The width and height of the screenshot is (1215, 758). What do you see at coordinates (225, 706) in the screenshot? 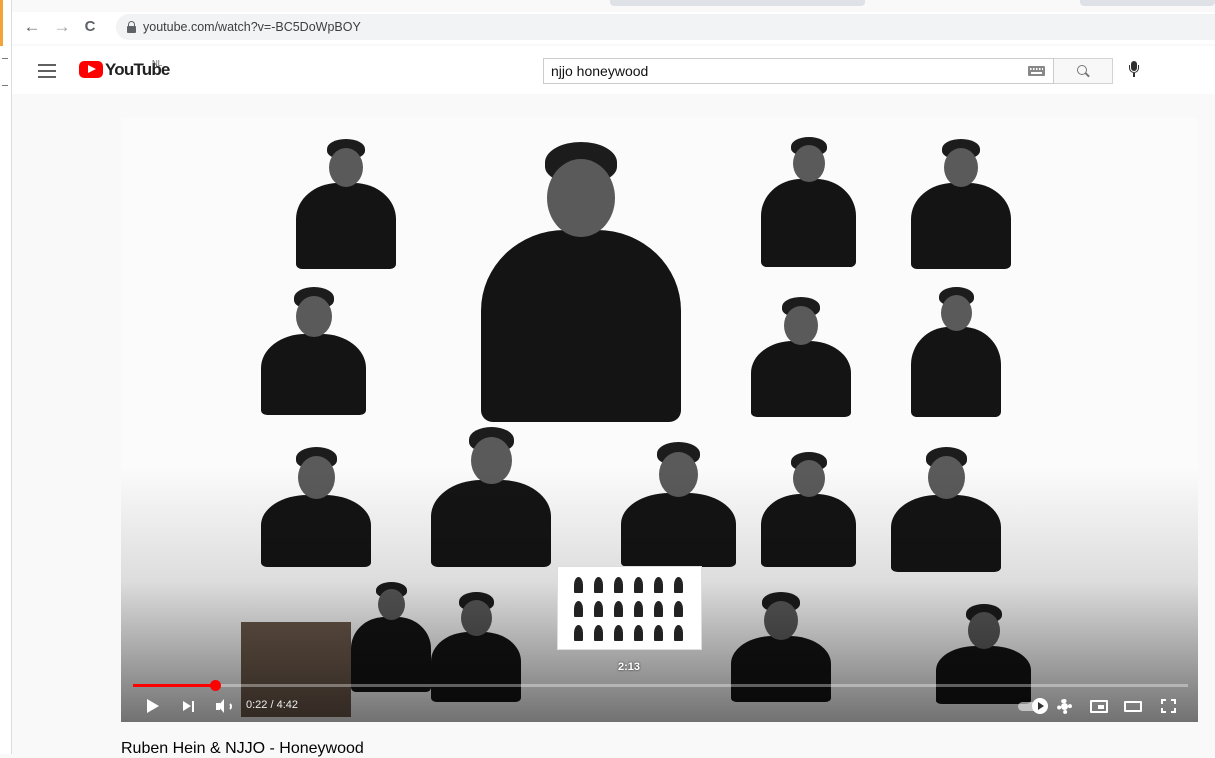
I see `volume-icon` at bounding box center [225, 706].